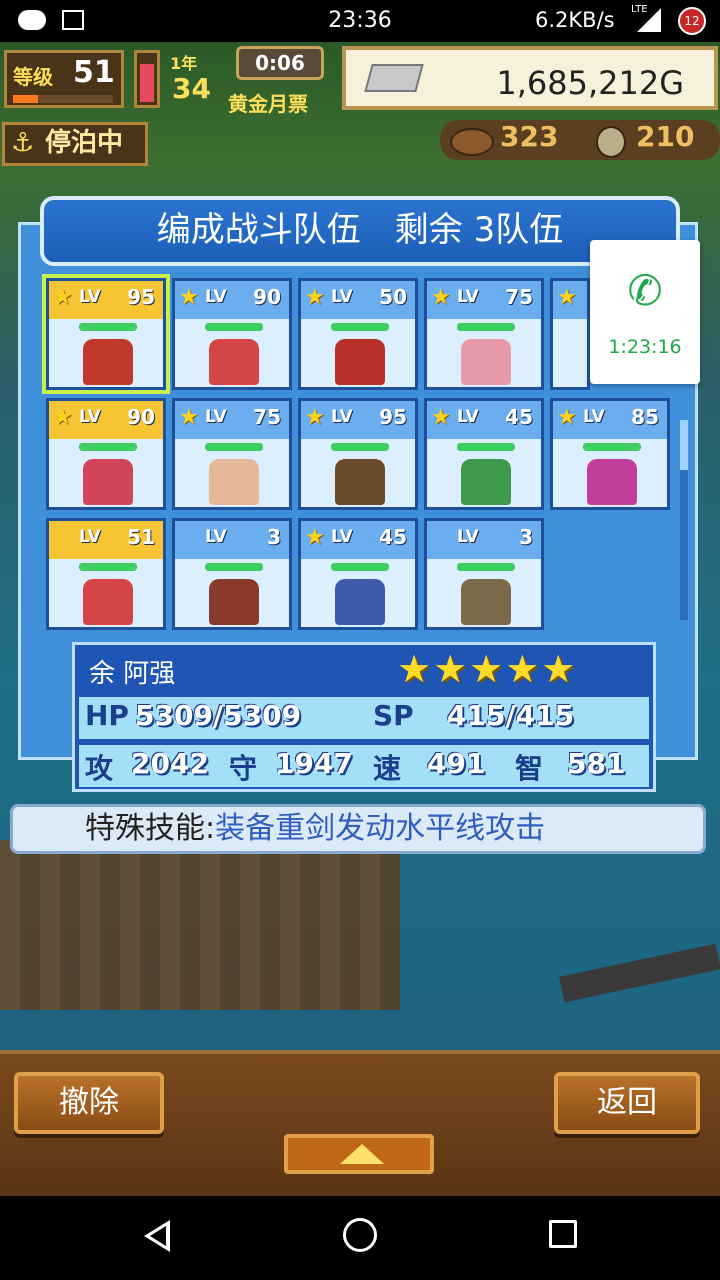 This screenshot has width=720, height=1280. I want to click on medal-icon, so click(611, 142).